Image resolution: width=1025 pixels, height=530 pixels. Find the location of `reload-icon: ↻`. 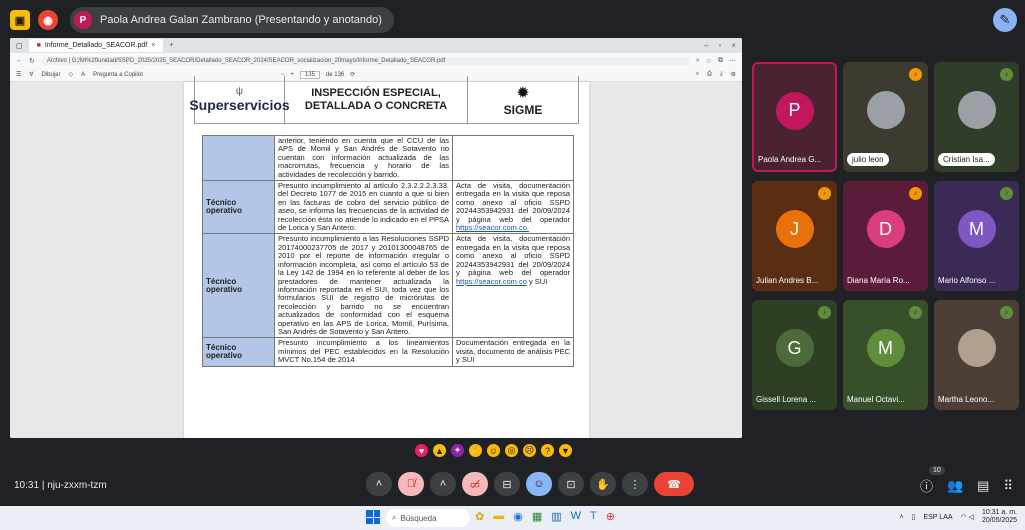

reload-icon: ↻ is located at coordinates (32, 61).